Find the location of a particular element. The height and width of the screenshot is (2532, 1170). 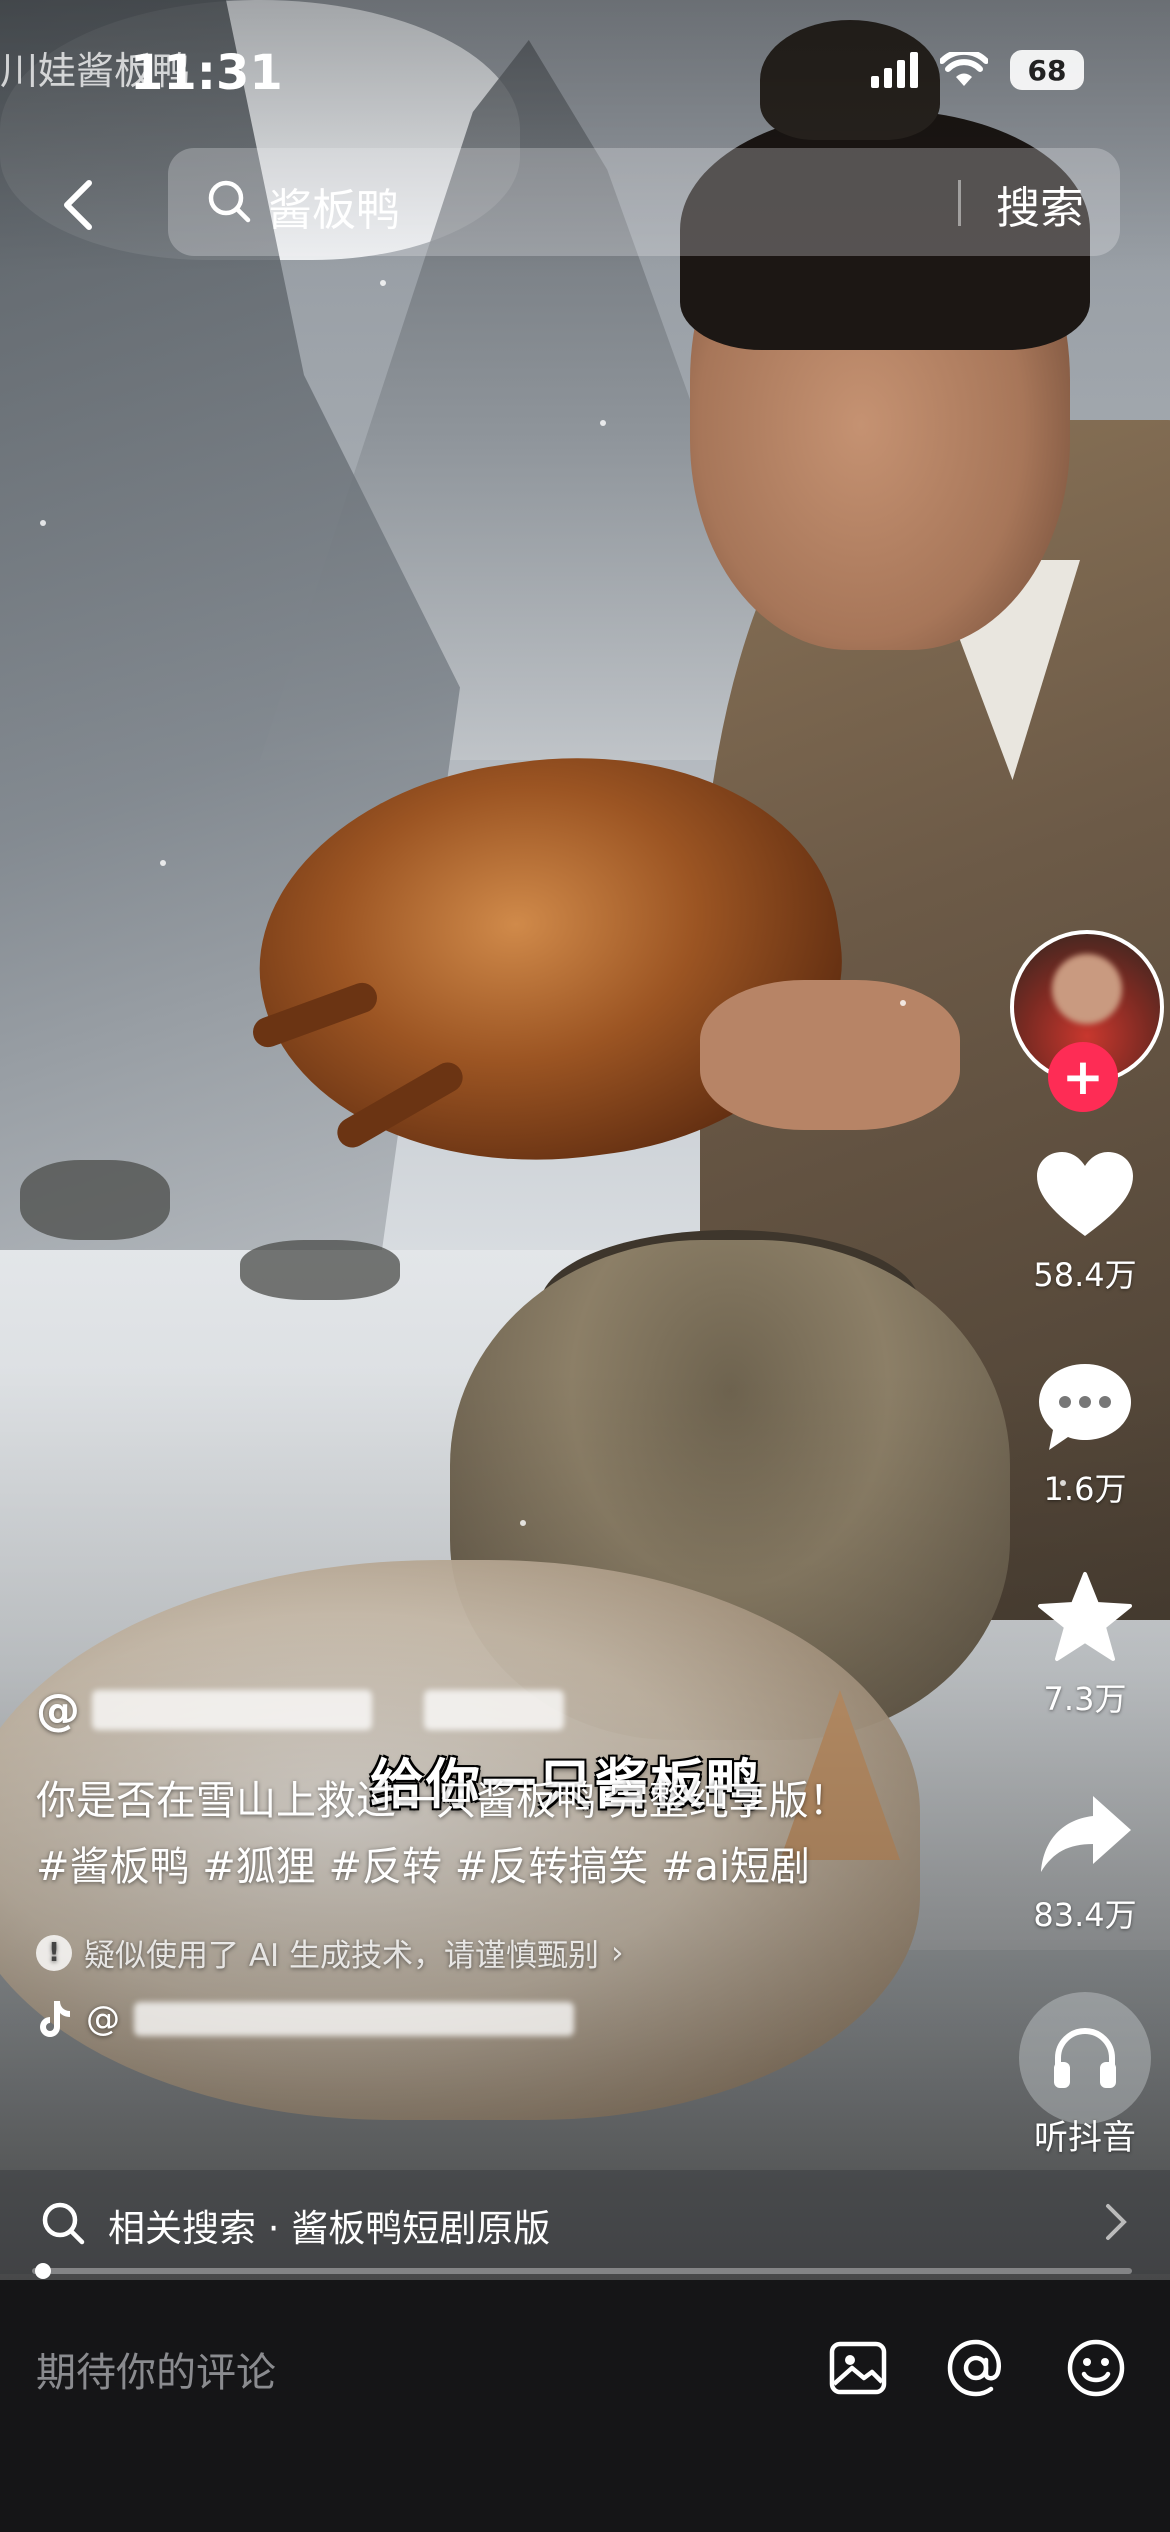

avatar-face-blurred is located at coordinates (1087, 989).